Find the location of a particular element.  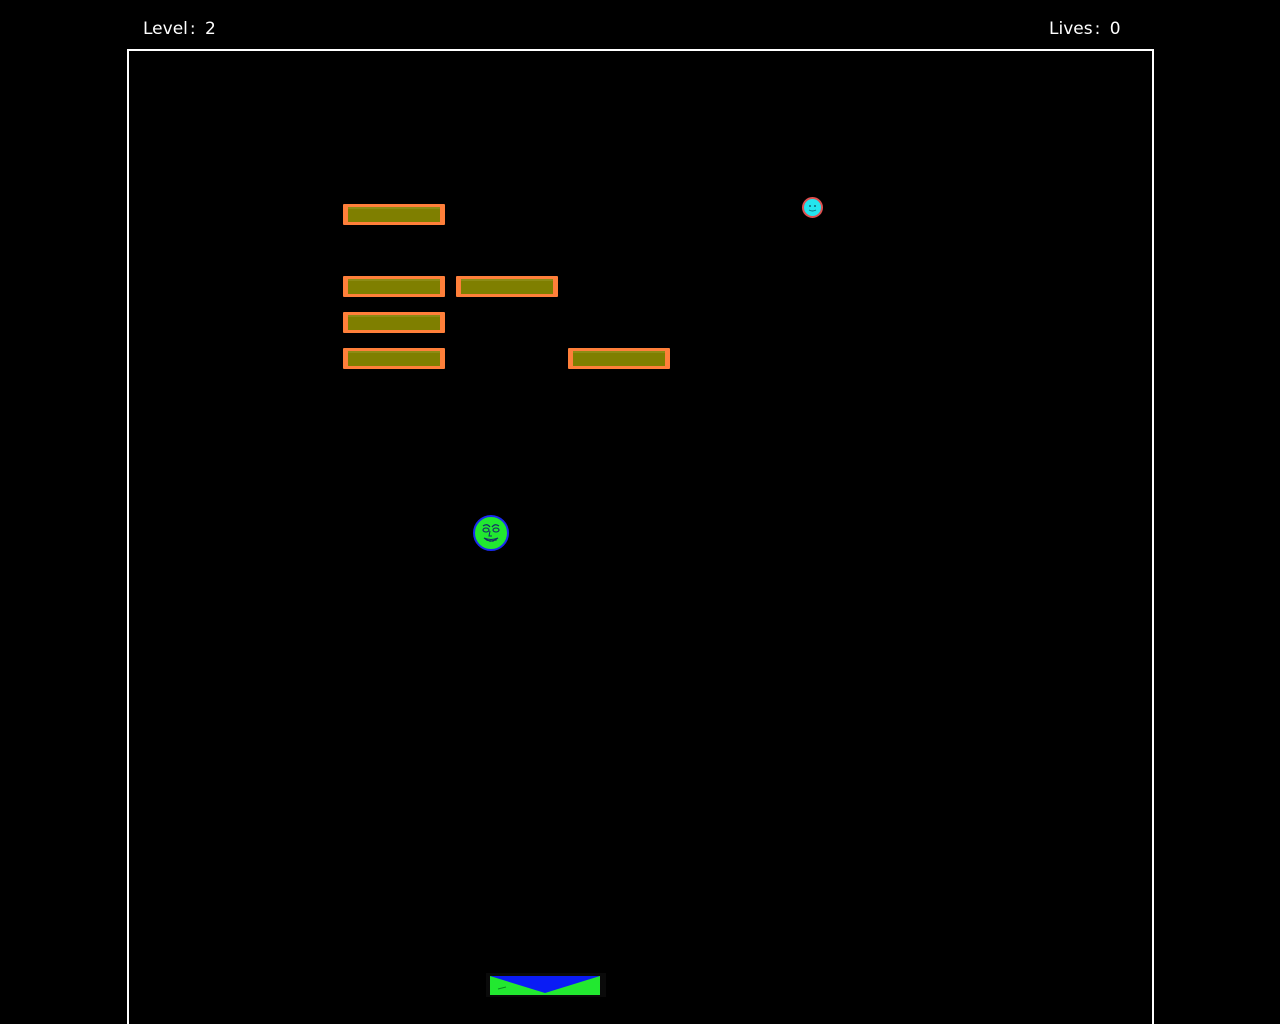

ball-small is located at coordinates (812, 207).